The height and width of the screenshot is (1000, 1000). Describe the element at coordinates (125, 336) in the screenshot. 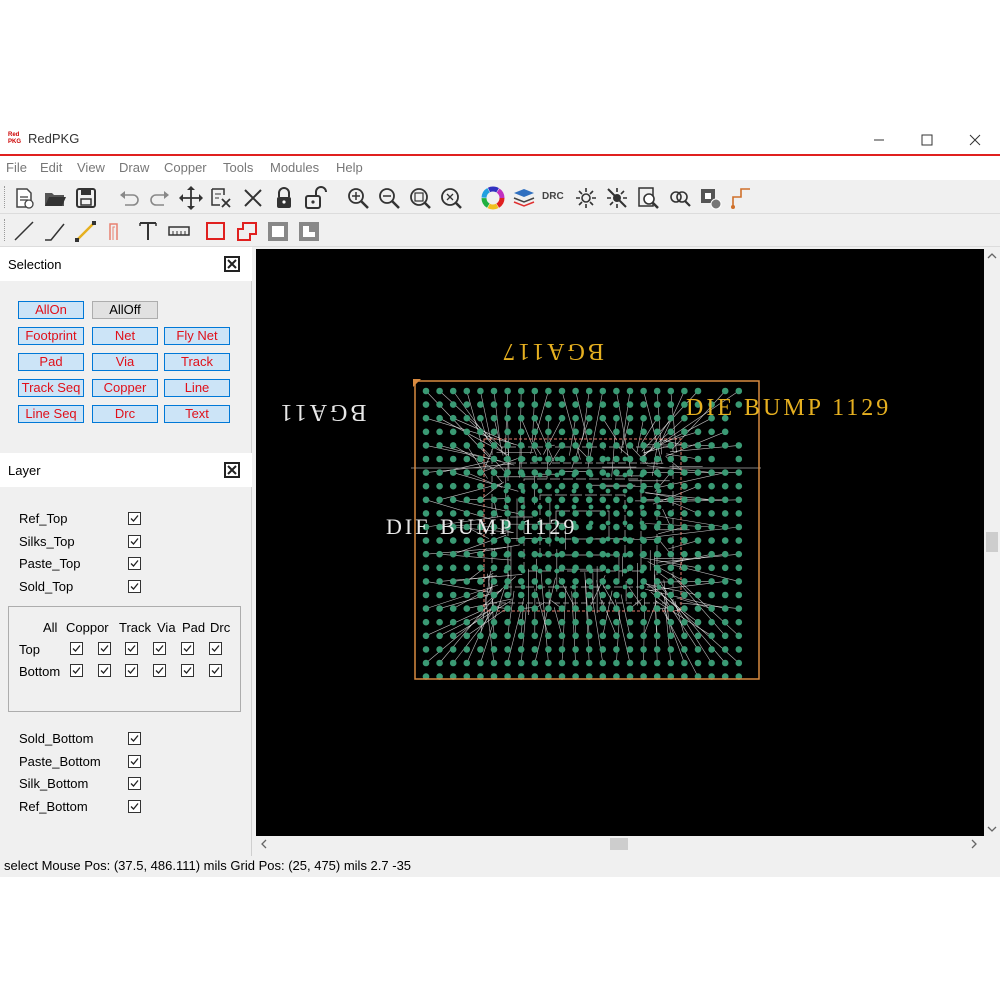

I see `net-button: Net` at that location.